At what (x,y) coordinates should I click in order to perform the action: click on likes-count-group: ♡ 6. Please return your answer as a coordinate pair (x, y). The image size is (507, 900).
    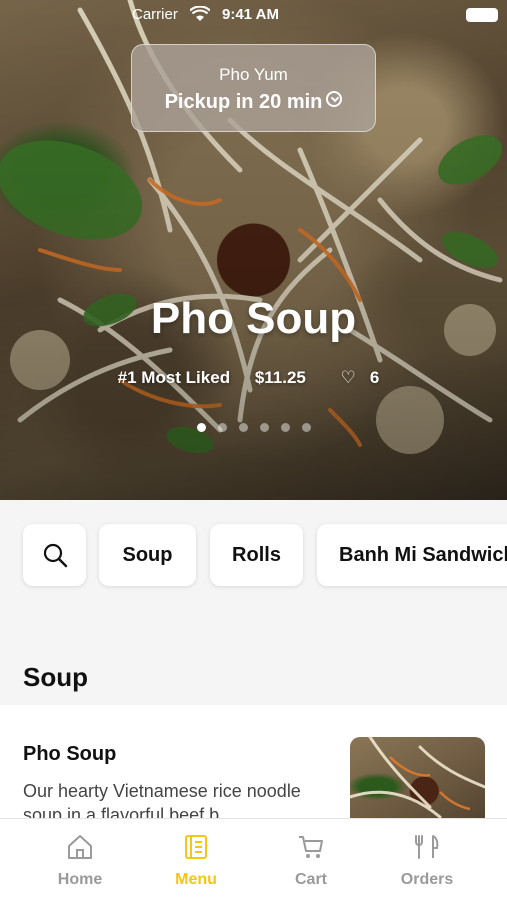
    Looking at the image, I should click on (360, 377).